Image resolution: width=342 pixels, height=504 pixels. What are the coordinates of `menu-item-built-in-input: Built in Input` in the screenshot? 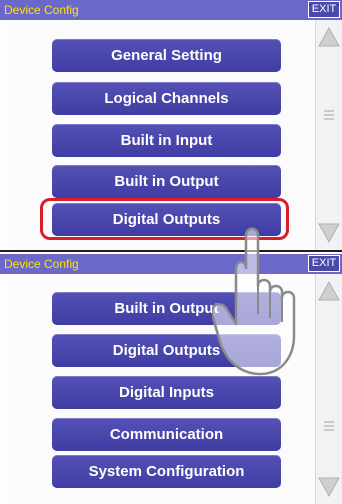 It's located at (166, 140).